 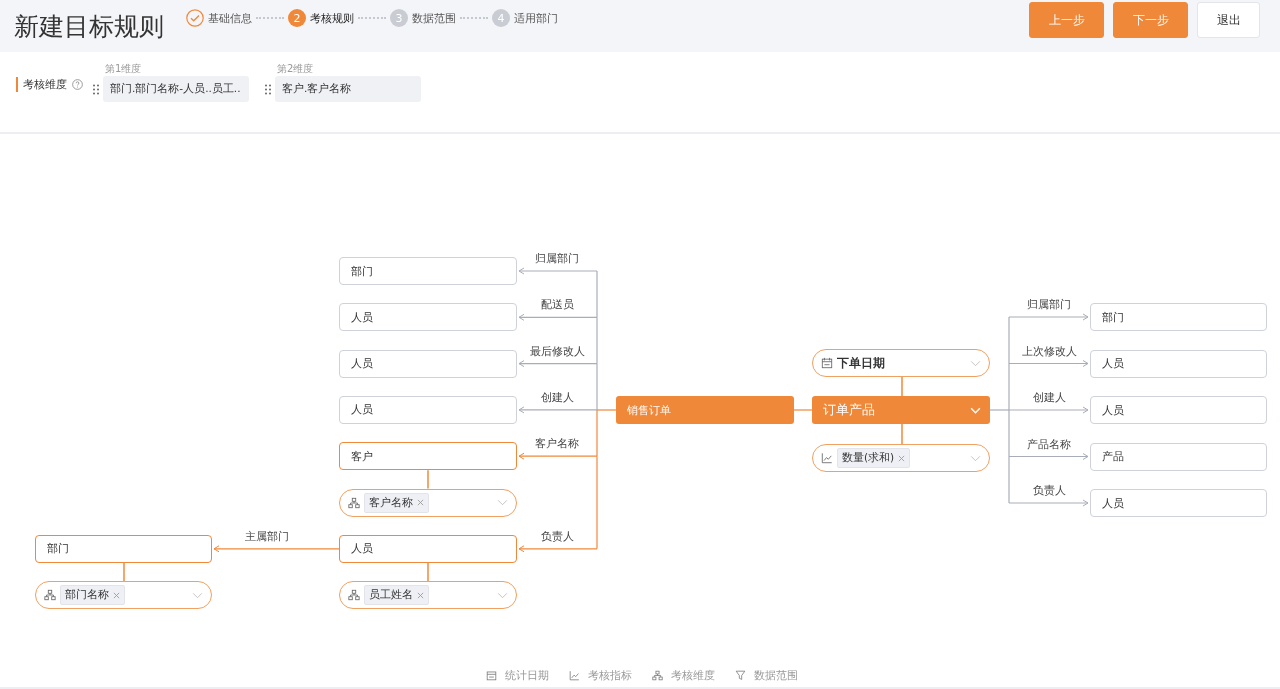 I want to click on help-icon, so click(x=77, y=84).